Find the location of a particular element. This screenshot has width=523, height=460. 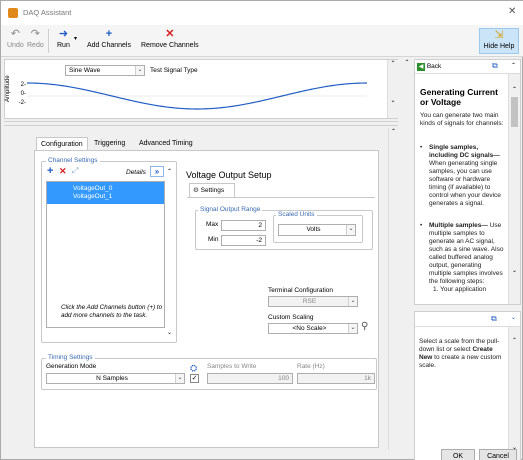

terminal-configuration-select: RSE ⌄ is located at coordinates (313, 301).